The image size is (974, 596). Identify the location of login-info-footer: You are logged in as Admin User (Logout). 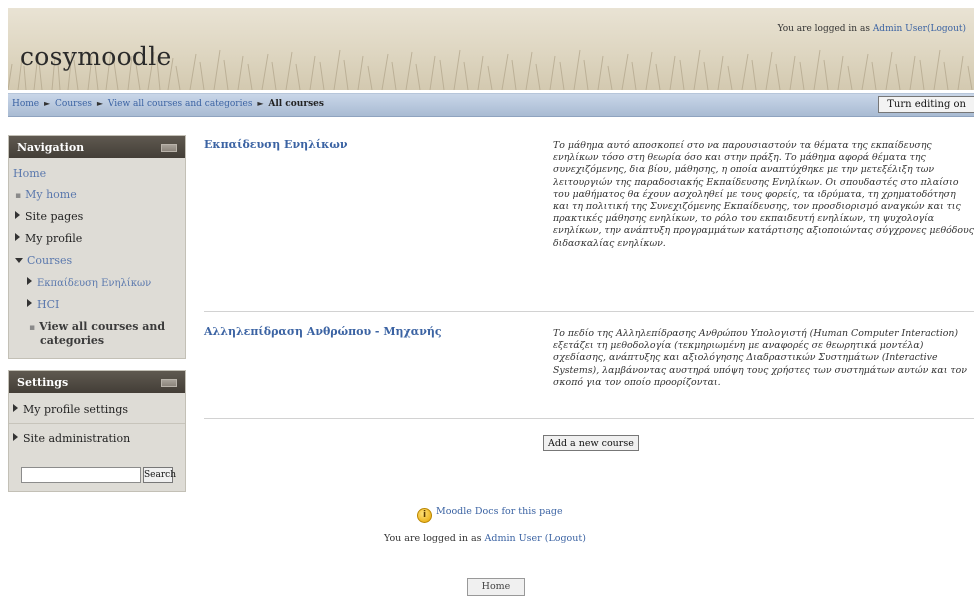
(485, 538).